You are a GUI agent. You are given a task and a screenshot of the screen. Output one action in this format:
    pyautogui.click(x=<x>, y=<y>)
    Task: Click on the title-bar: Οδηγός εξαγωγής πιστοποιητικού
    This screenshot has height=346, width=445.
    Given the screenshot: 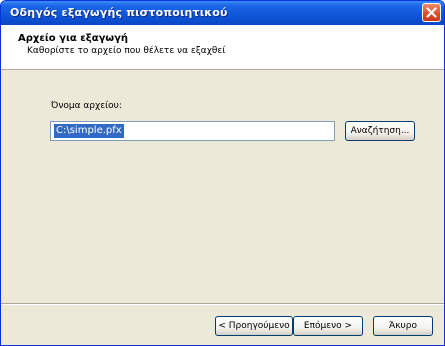 What is the action you would take?
    pyautogui.click(x=222, y=13)
    